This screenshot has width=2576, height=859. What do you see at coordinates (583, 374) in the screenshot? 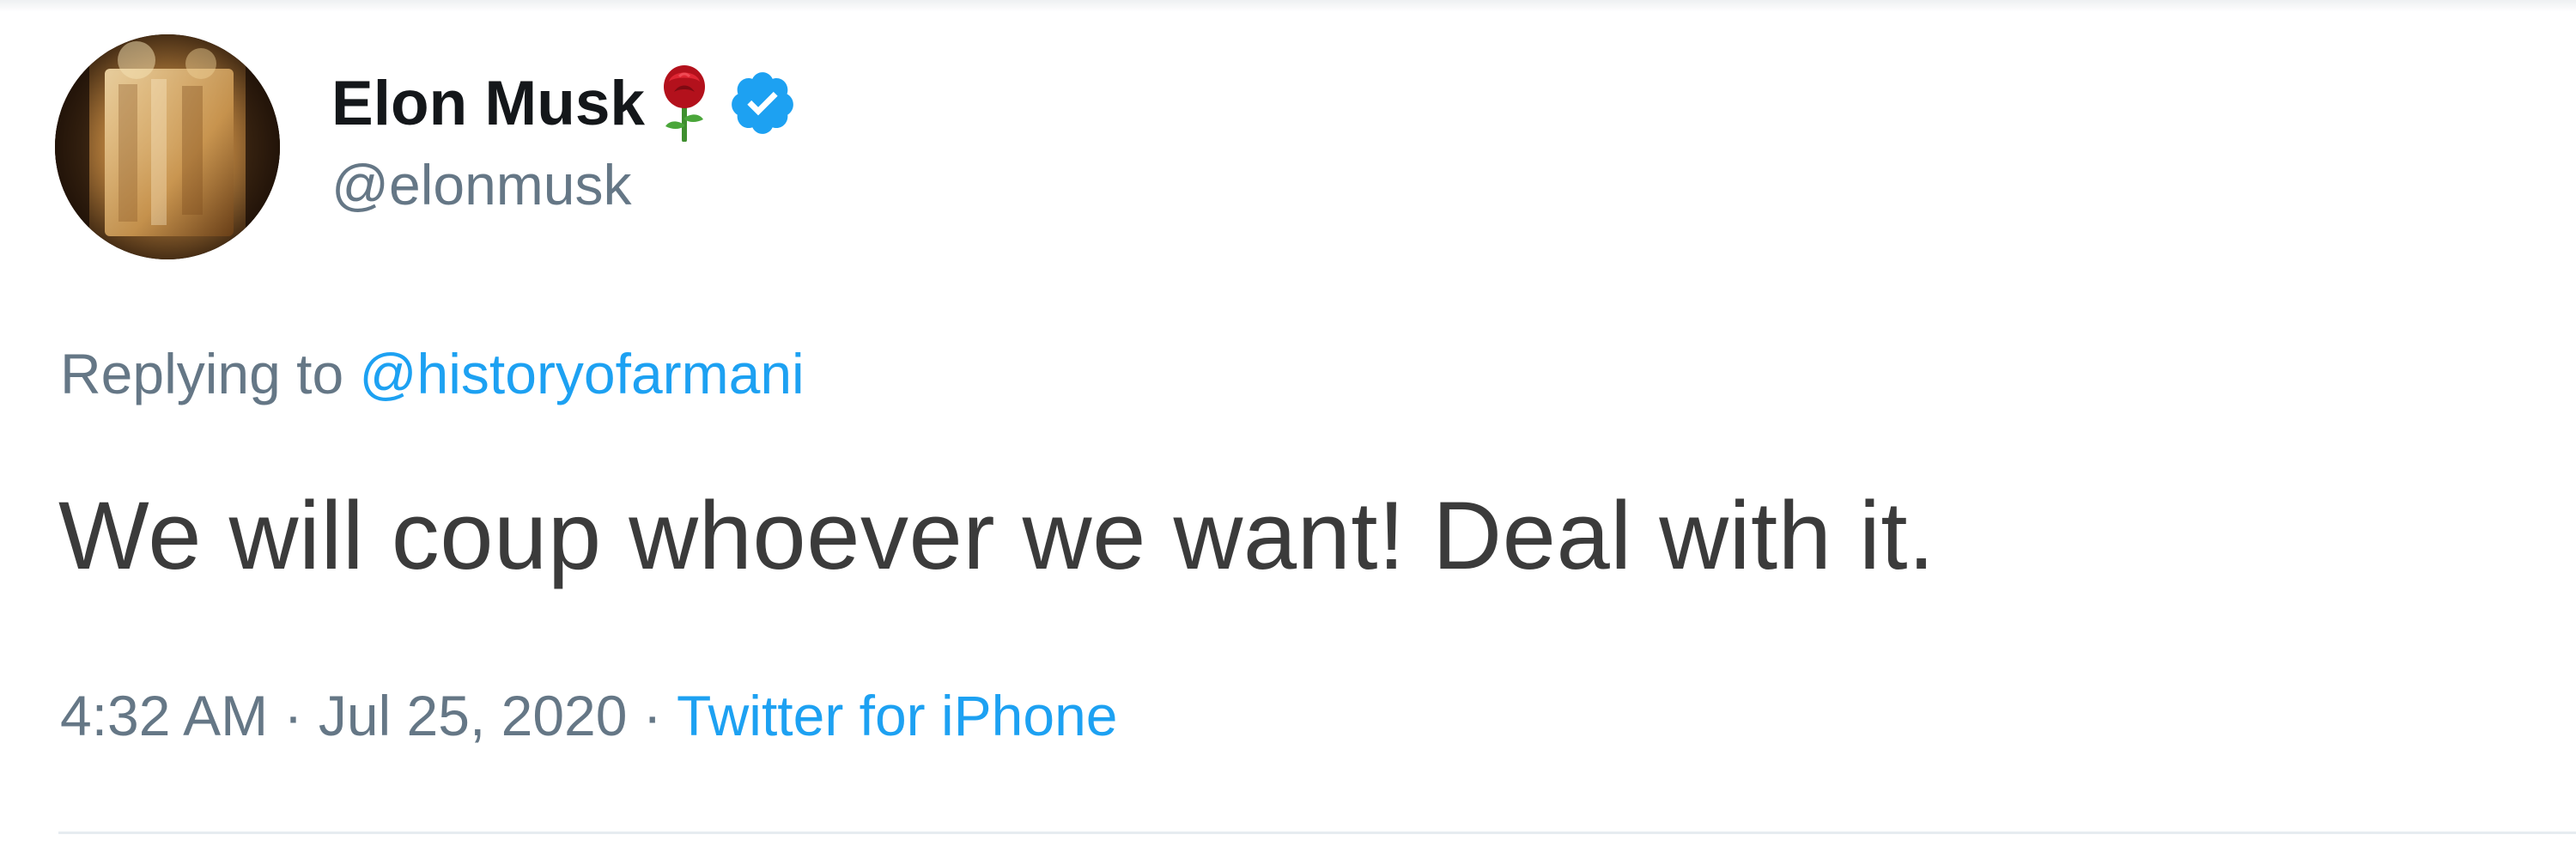
I see `replying-to-mention-link: @historyofarmani` at bounding box center [583, 374].